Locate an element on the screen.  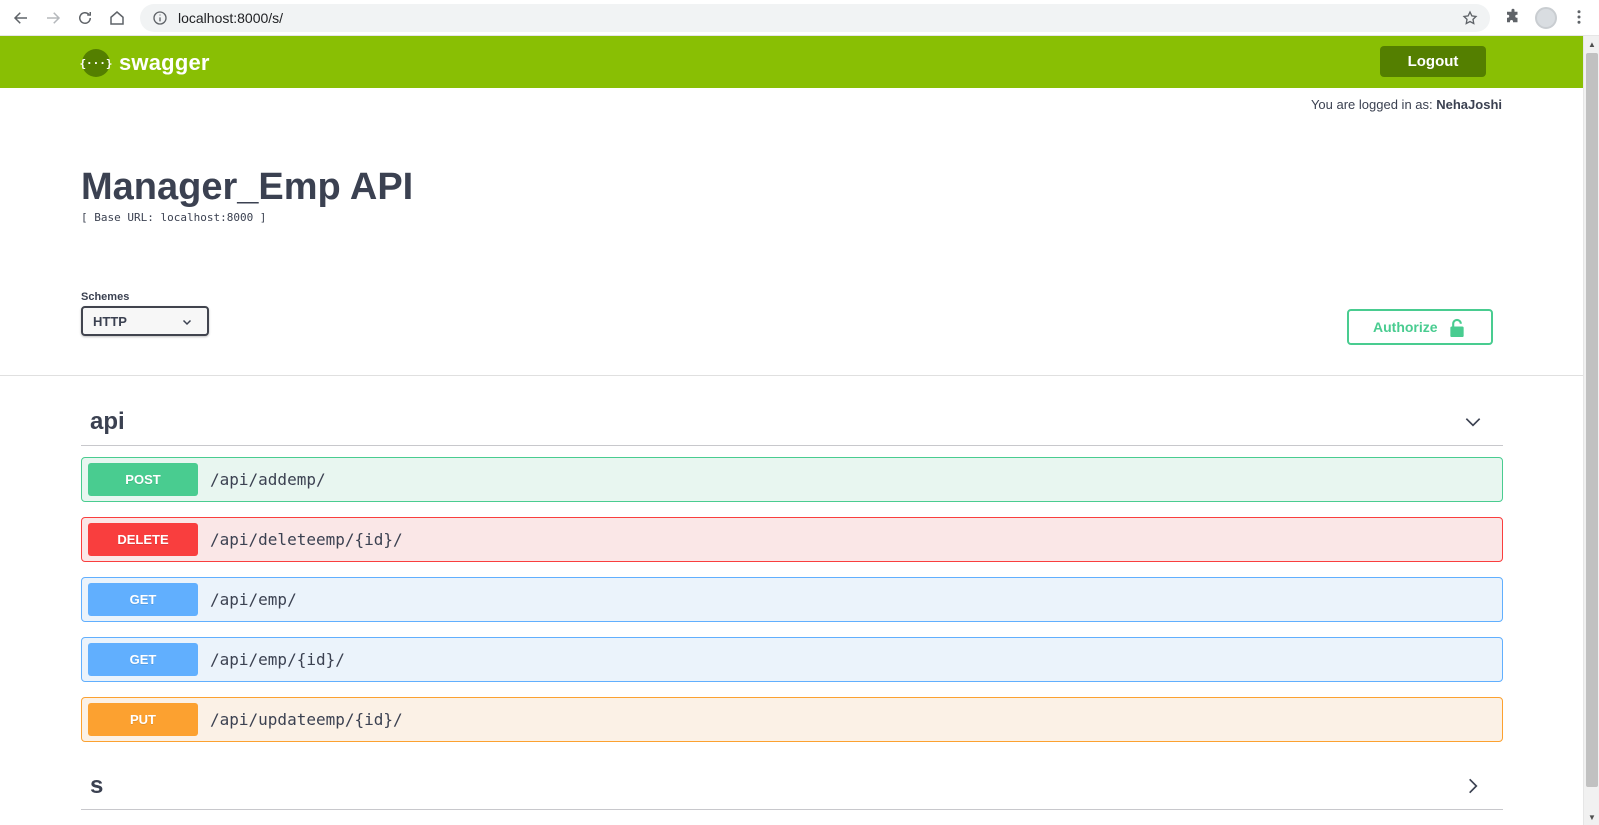
back-icon is located at coordinates (21, 18).